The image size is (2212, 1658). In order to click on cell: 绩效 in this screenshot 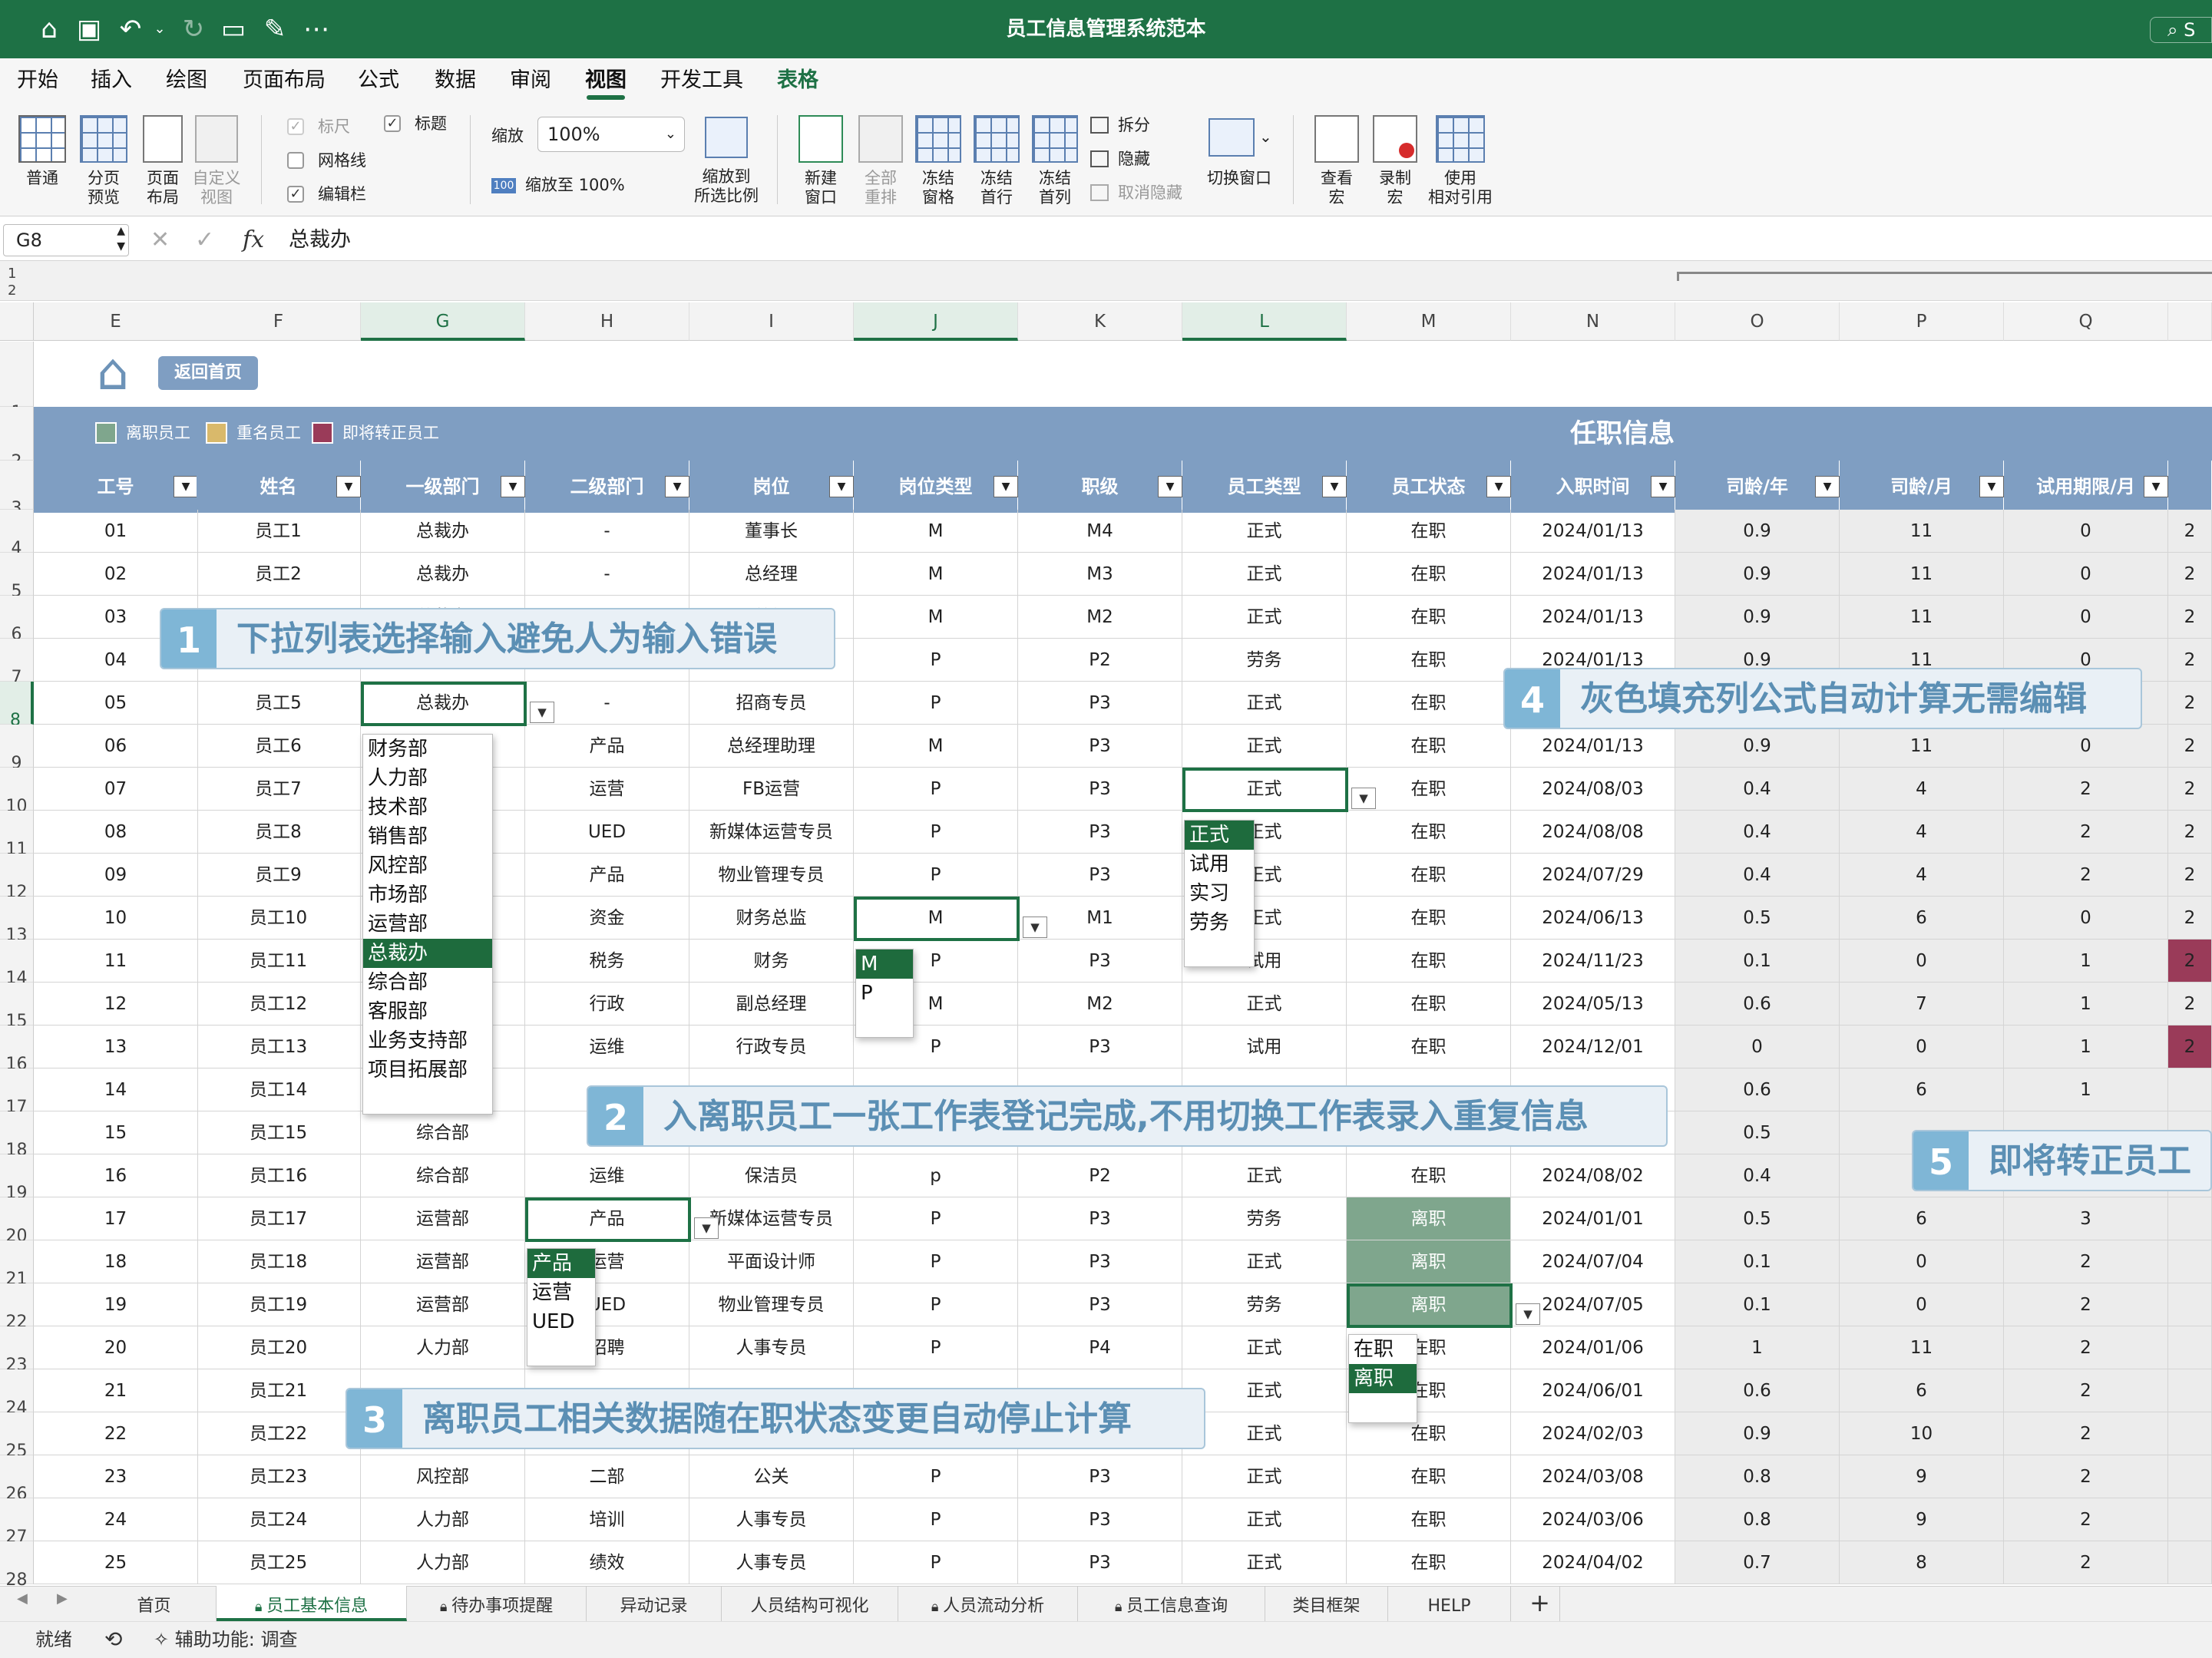, I will do `click(607, 1562)`.